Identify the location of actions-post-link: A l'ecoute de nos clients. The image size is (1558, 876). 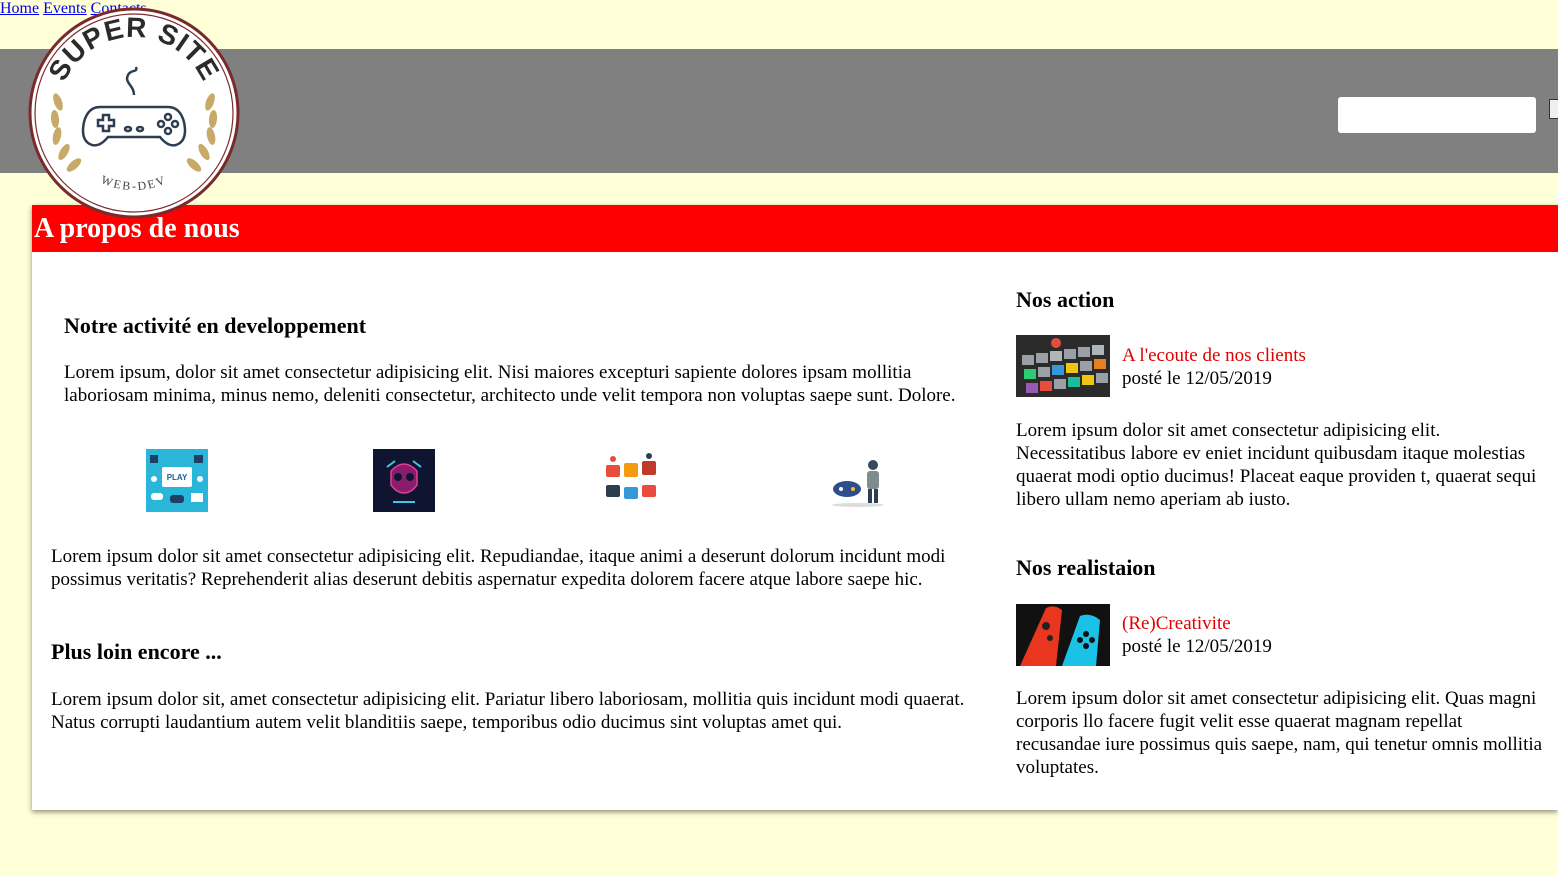
(1214, 356).